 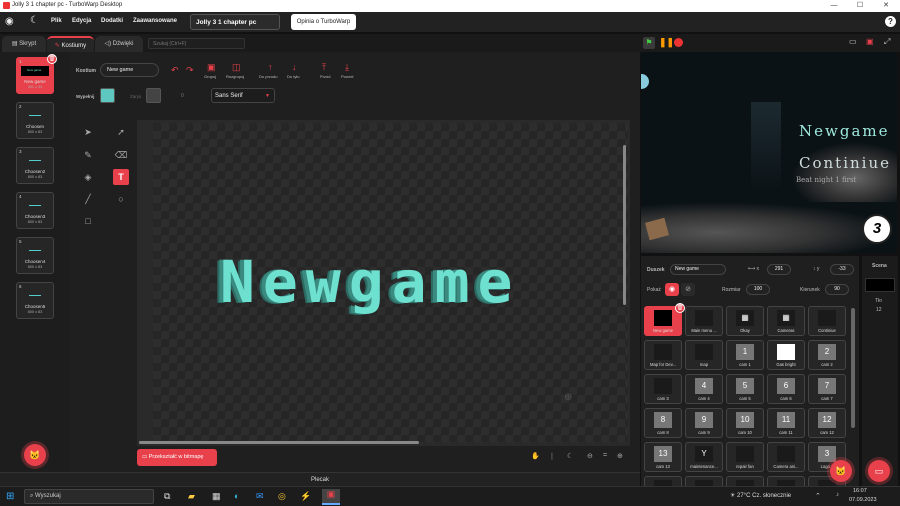 What do you see at coordinates (191, 496) in the screenshot?
I see `file-explorer-icon: ▰` at bounding box center [191, 496].